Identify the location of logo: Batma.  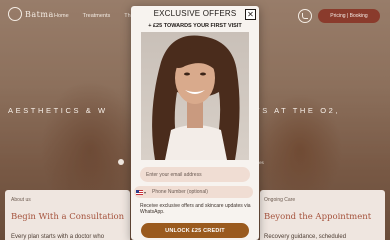
(31, 14).